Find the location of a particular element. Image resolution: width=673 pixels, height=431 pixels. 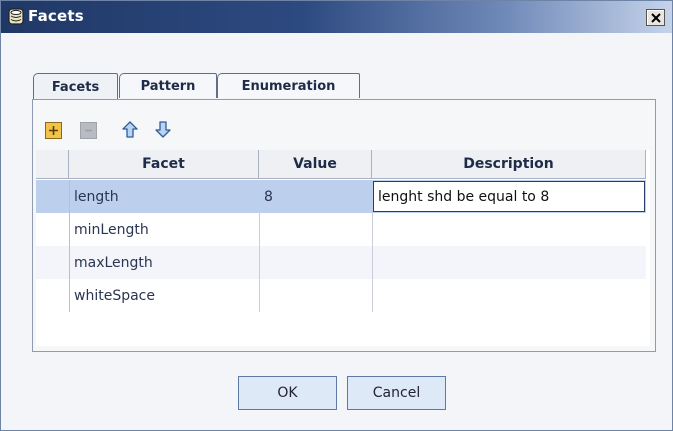

close-icon is located at coordinates (655, 17).